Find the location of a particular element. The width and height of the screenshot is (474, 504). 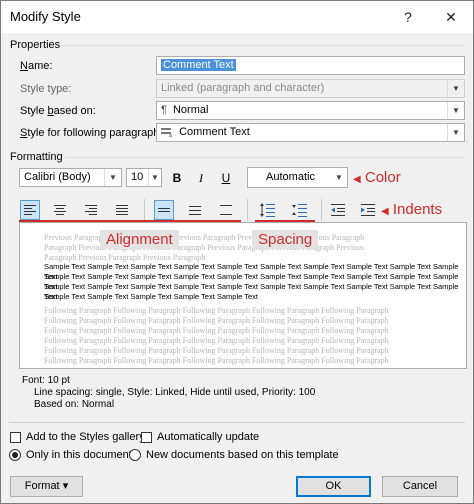

formatting-group-label: Formatting is located at coordinates (36, 157).